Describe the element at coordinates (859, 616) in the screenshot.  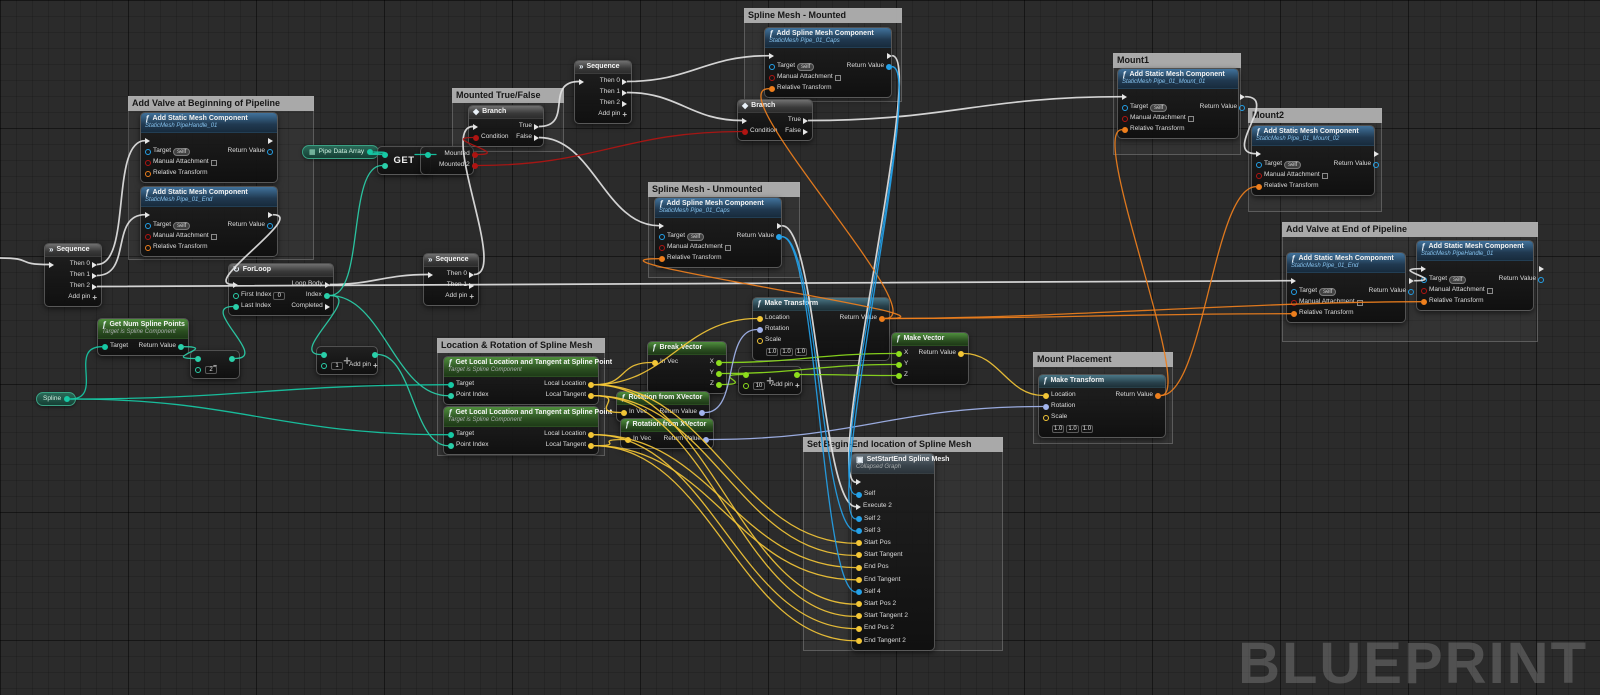
I see `data-pin-starttan2` at that location.